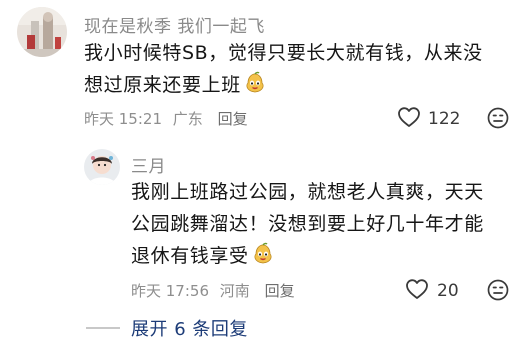 This screenshot has width=526, height=350. I want to click on like-button: 122, so click(428, 119).